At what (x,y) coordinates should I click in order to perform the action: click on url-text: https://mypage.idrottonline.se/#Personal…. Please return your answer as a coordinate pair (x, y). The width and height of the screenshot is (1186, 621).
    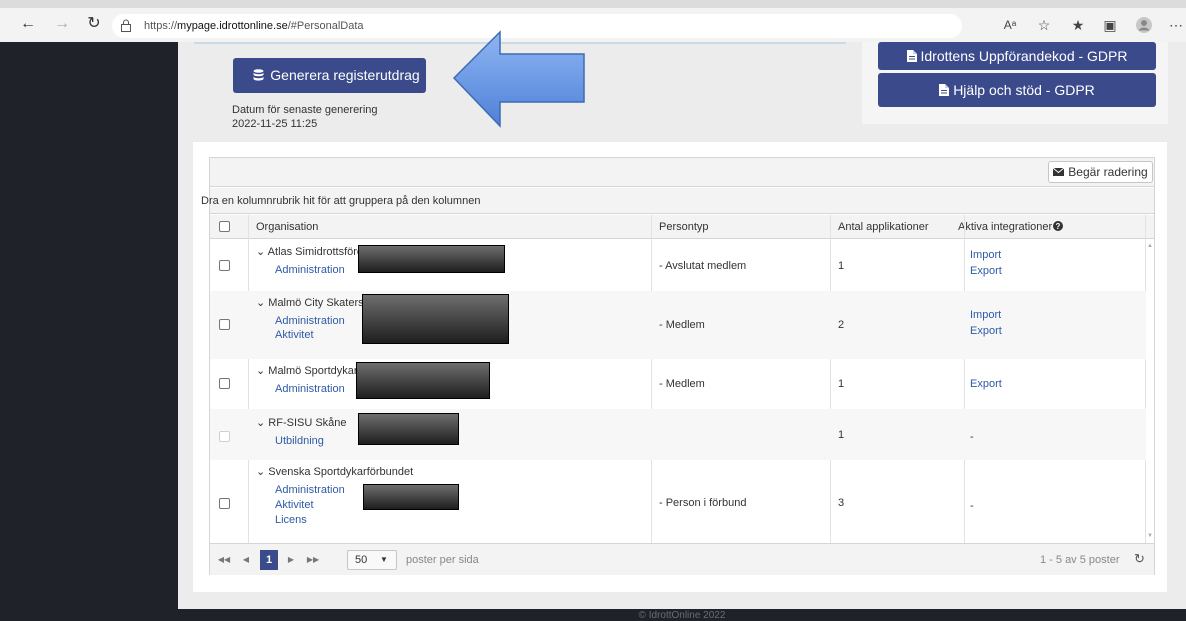
    Looking at the image, I should click on (254, 26).